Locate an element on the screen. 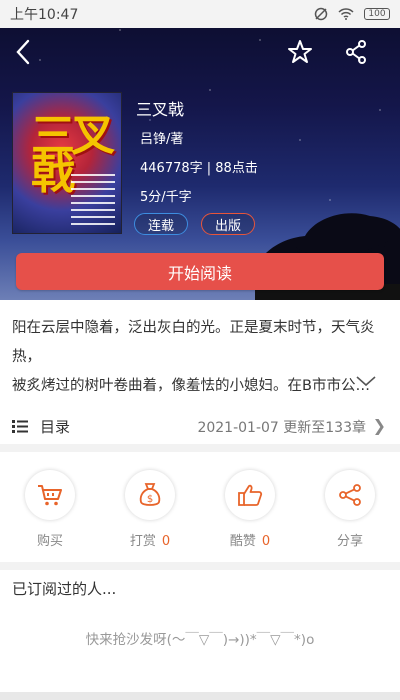  reward-button: $ 打赏 0 is located at coordinates (150, 509).